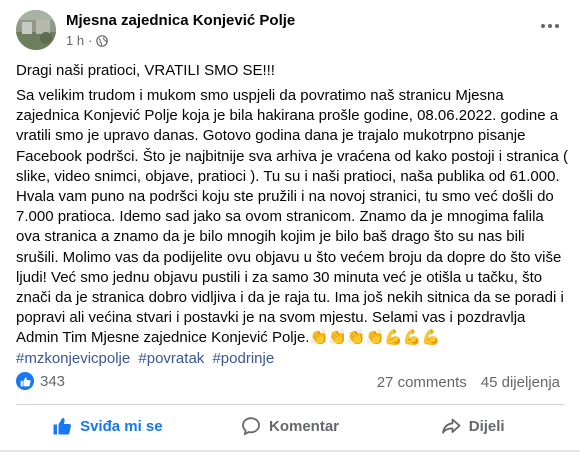  I want to click on like-label: Sviđa mi se, so click(121, 426).